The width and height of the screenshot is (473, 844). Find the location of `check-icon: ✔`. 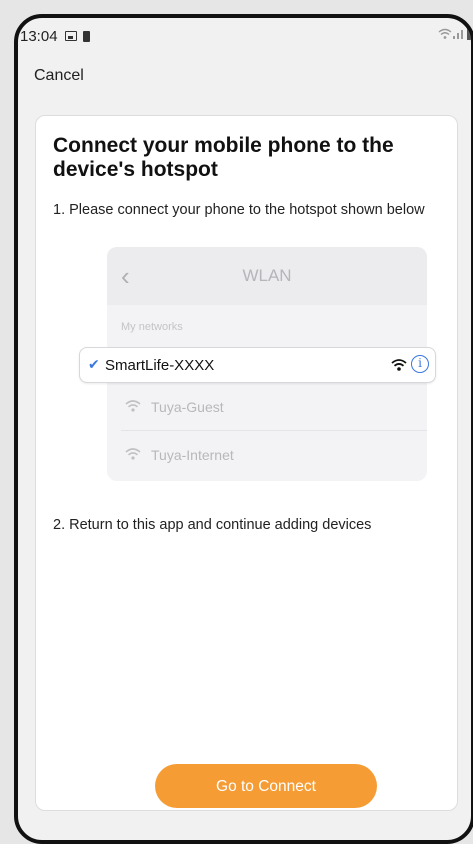

check-icon: ✔ is located at coordinates (94, 364).